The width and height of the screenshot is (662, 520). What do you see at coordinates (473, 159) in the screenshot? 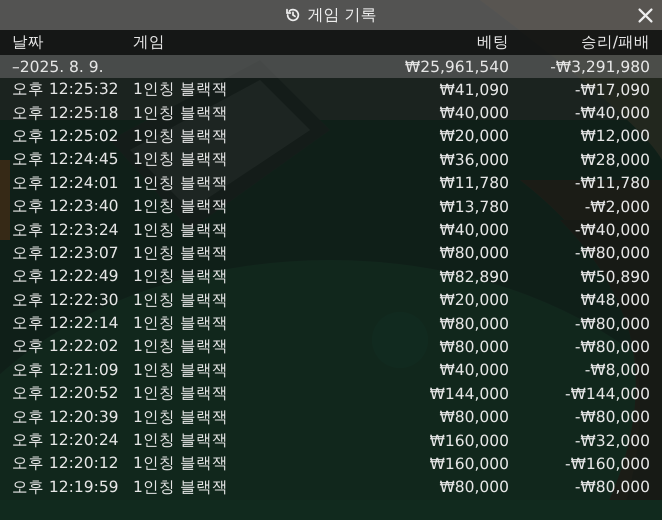
I see `bet-cell-text: ₩36,000` at bounding box center [473, 159].